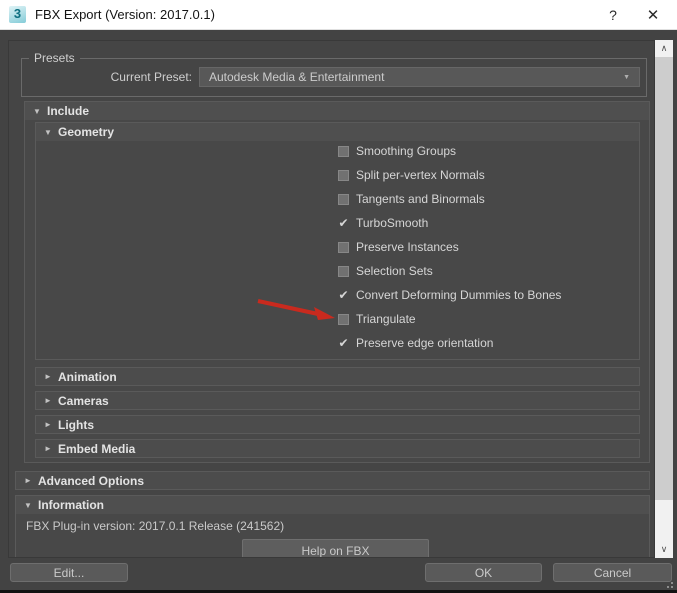  I want to click on checkbox-label: Selection Sets, so click(394, 271).